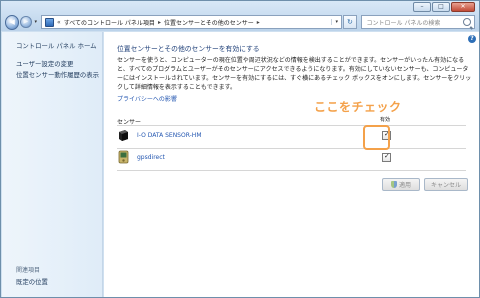  I want to click on table-row: gpsdirect, so click(291, 159).